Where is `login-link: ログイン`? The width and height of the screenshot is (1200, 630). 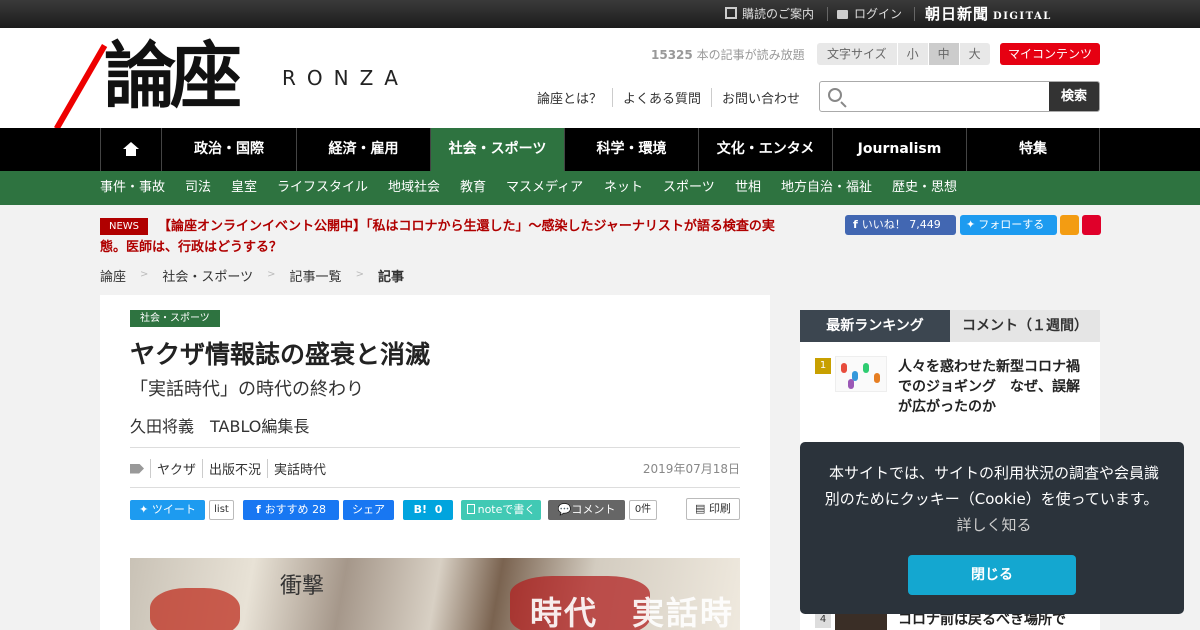 login-link: ログイン is located at coordinates (869, 14).